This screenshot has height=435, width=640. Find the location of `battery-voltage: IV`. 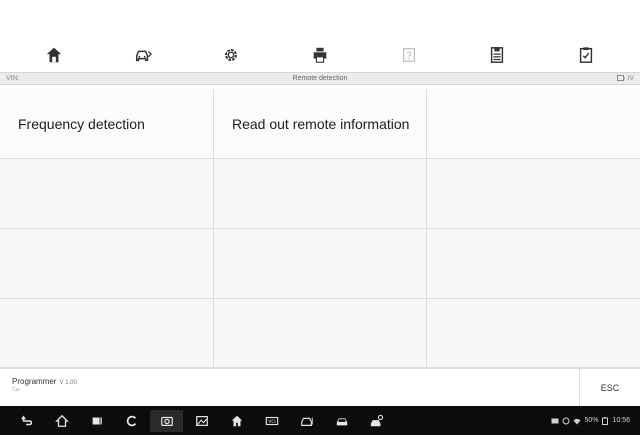

battery-voltage: IV is located at coordinates (630, 78).